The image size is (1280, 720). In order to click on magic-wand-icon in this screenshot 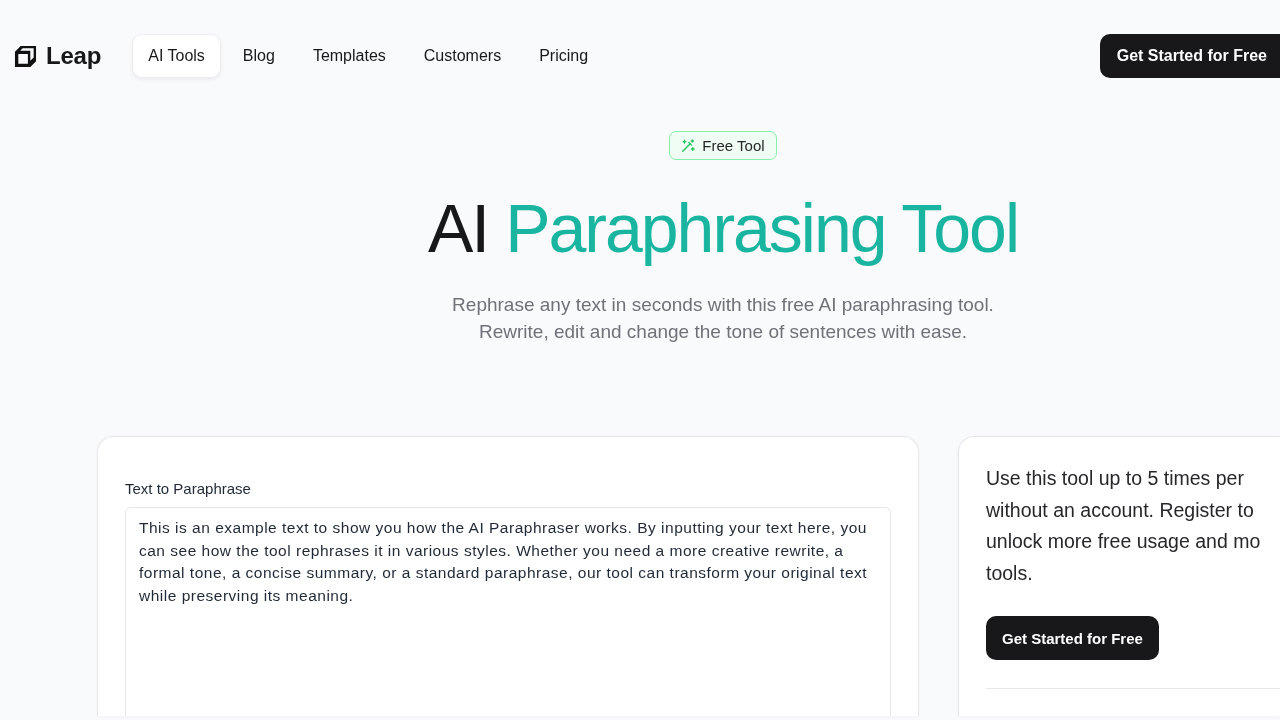, I will do `click(688, 145)`.